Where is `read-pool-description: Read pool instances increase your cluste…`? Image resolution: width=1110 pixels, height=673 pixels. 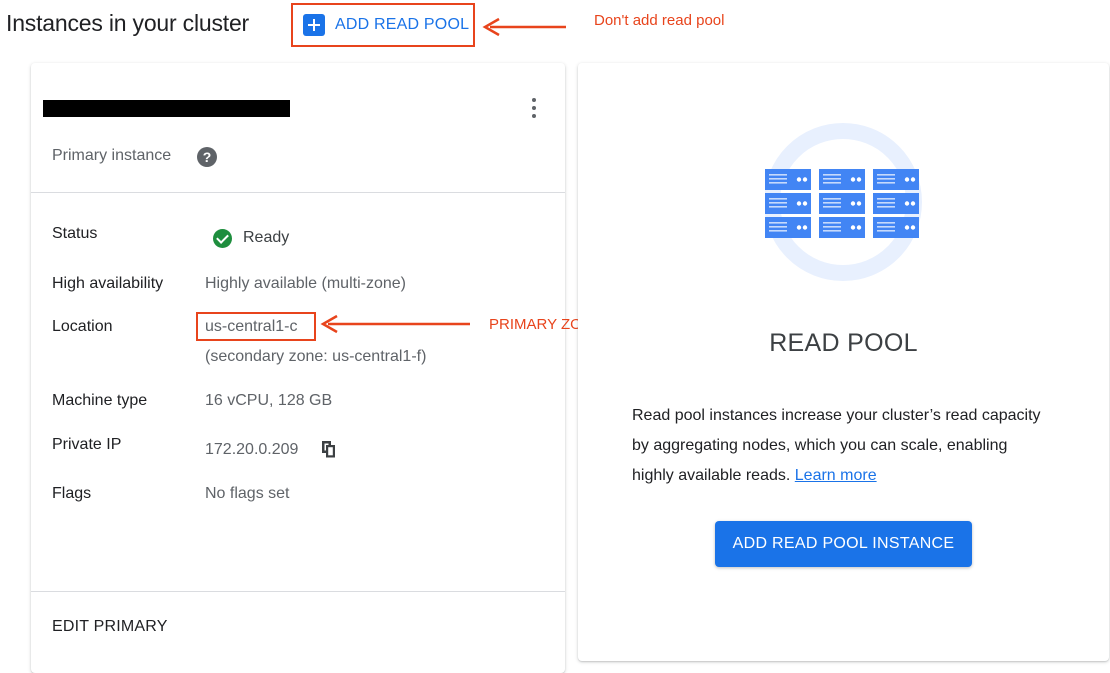
read-pool-description: Read pool instances increase your cluste… is located at coordinates (842, 446).